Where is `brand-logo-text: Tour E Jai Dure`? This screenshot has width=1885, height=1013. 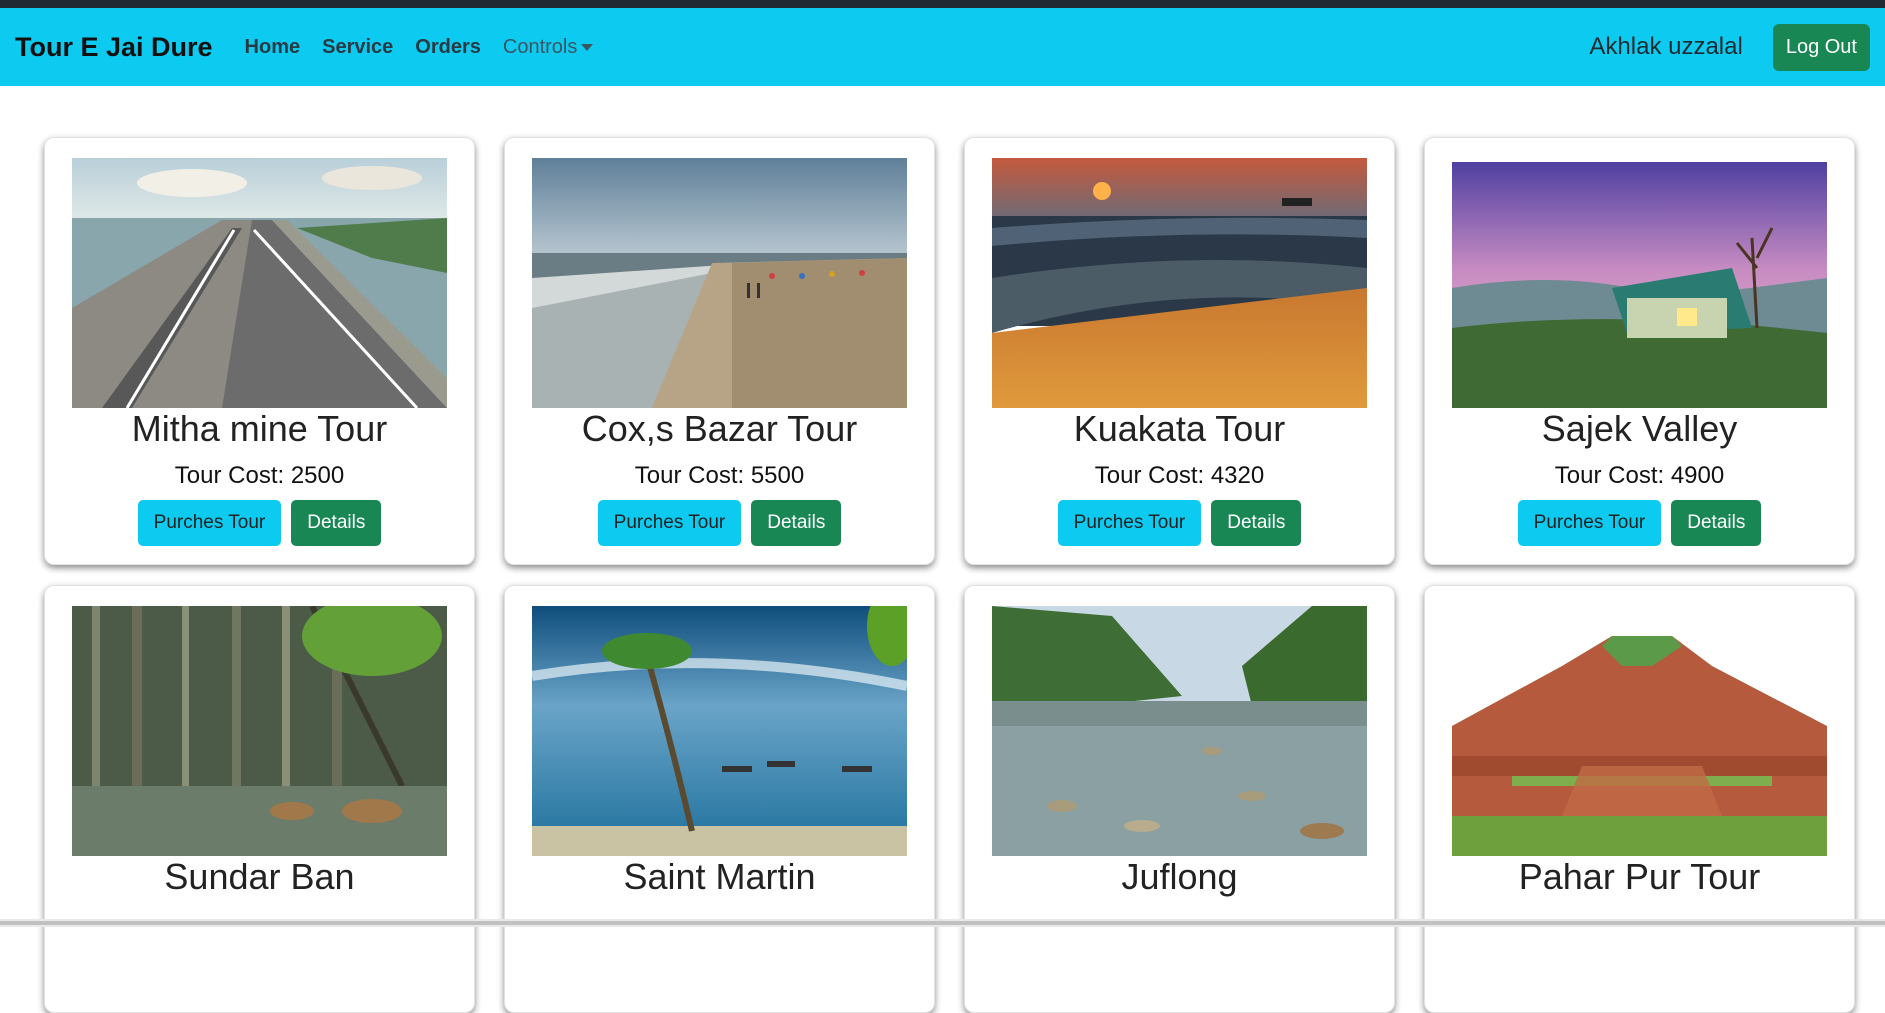 brand-logo-text: Tour E Jai Dure is located at coordinates (114, 47).